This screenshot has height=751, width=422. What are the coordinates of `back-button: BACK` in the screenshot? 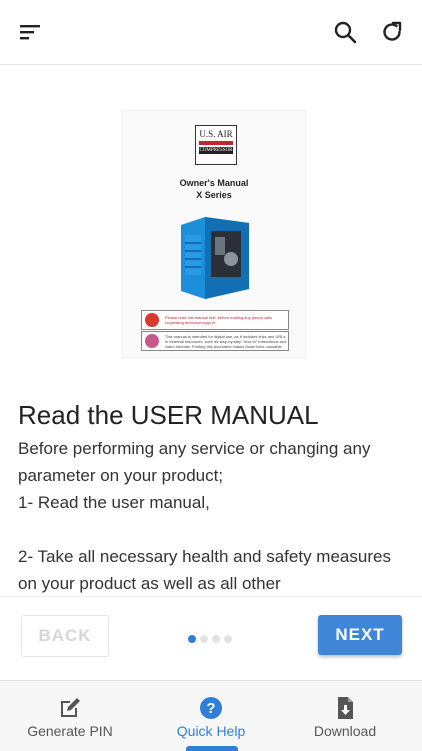 It's located at (65, 636).